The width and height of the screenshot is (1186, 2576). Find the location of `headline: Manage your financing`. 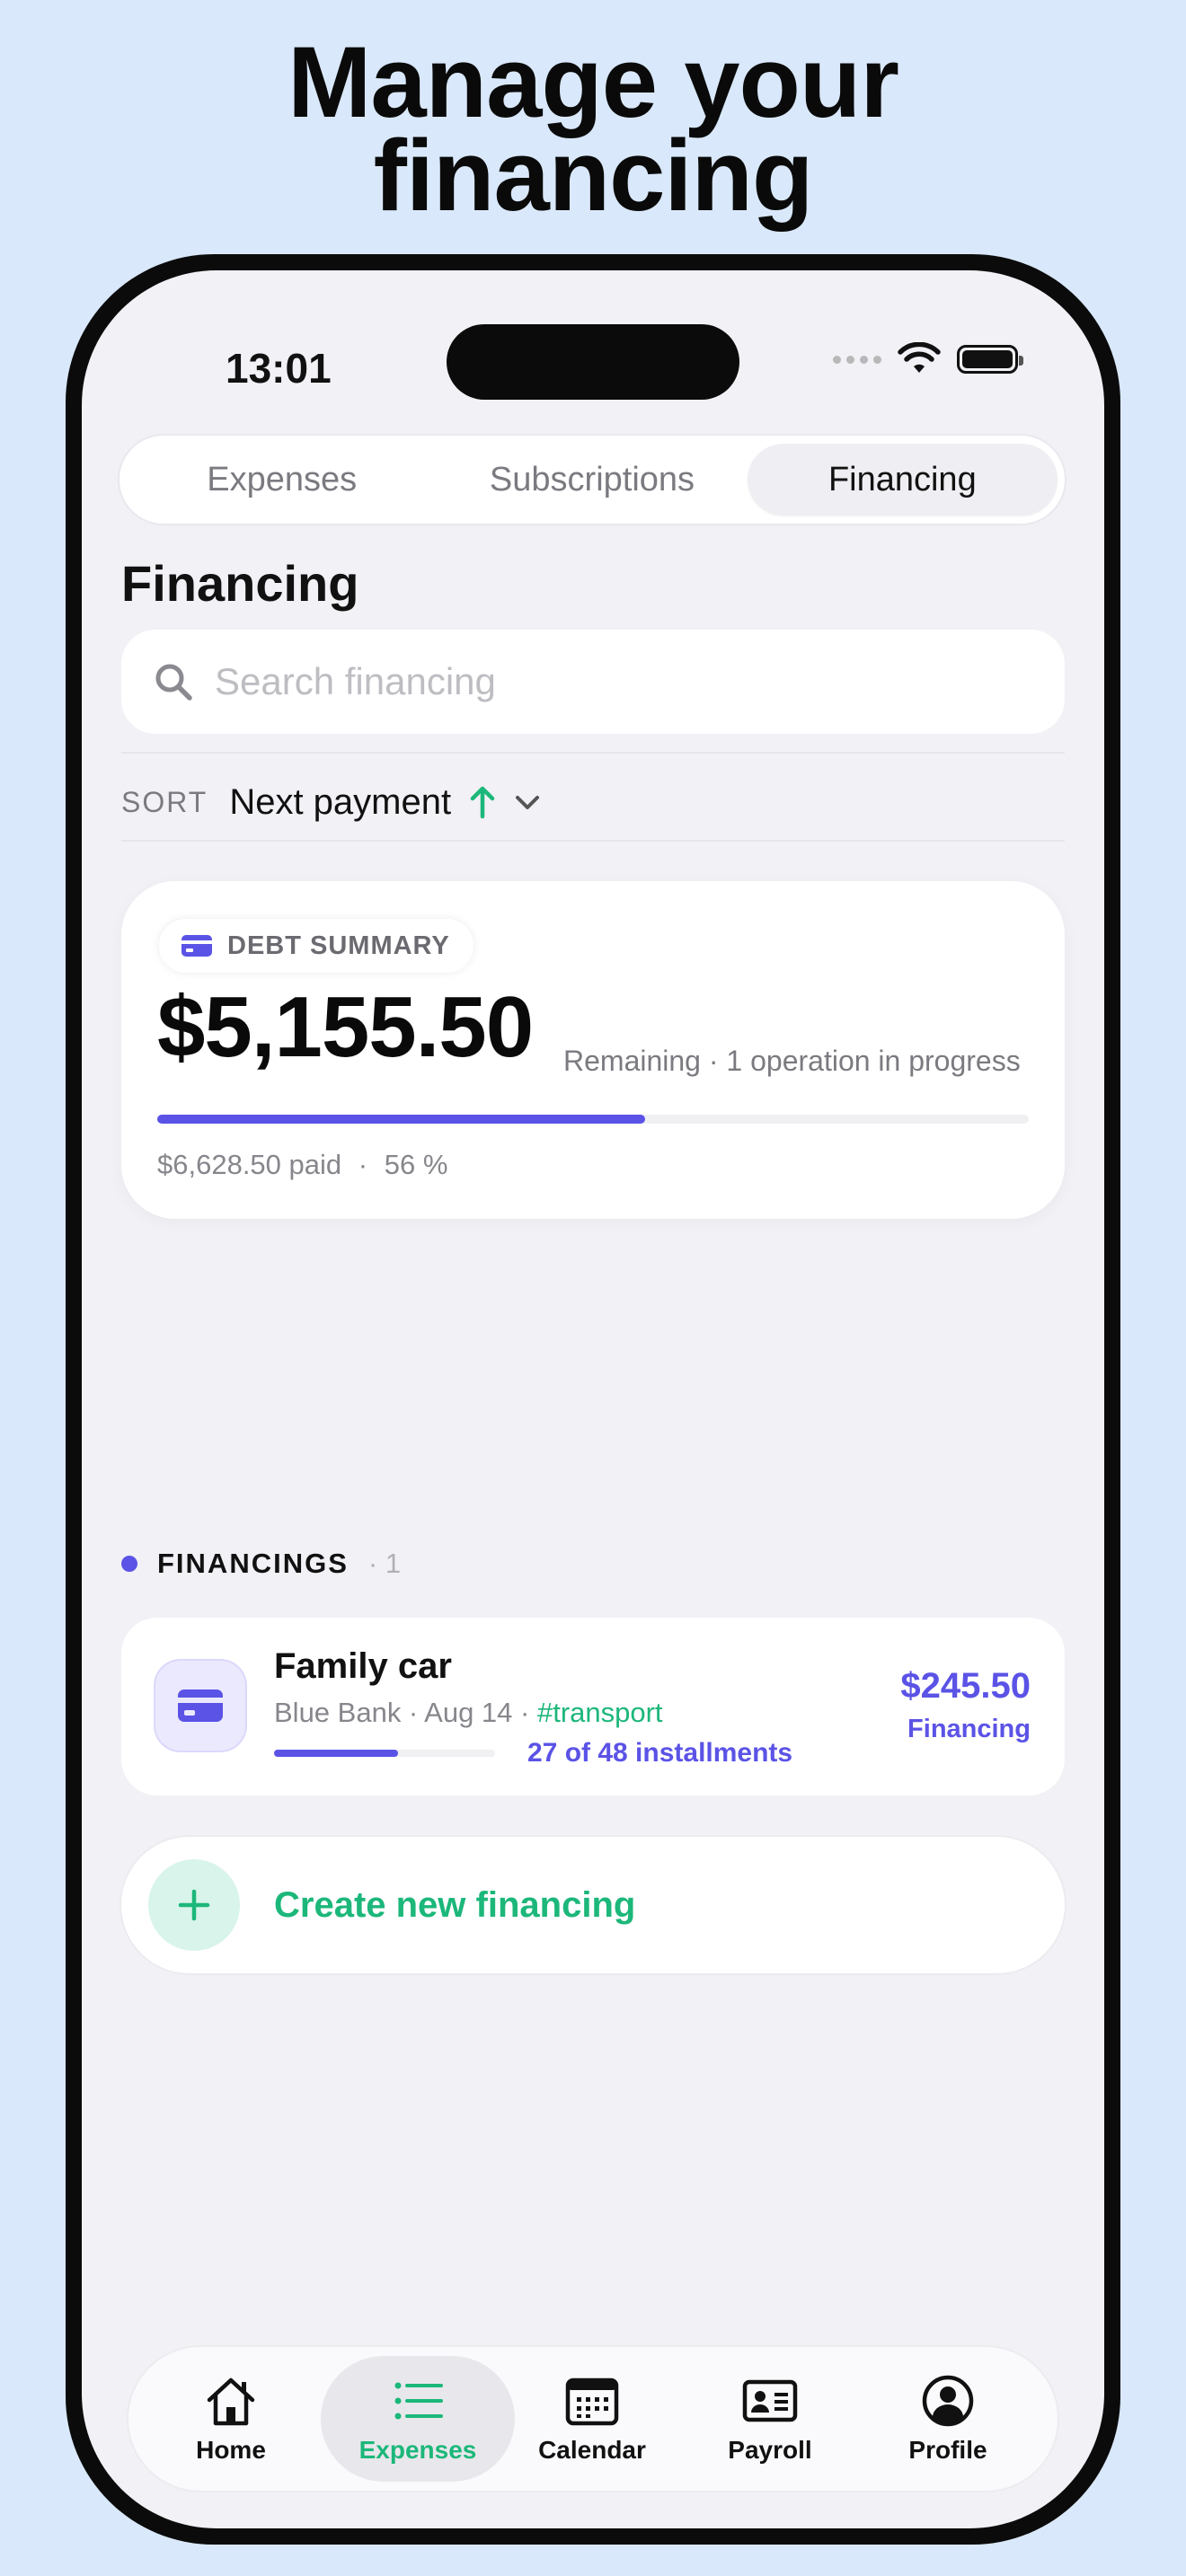

headline: Manage your financing is located at coordinates (593, 129).